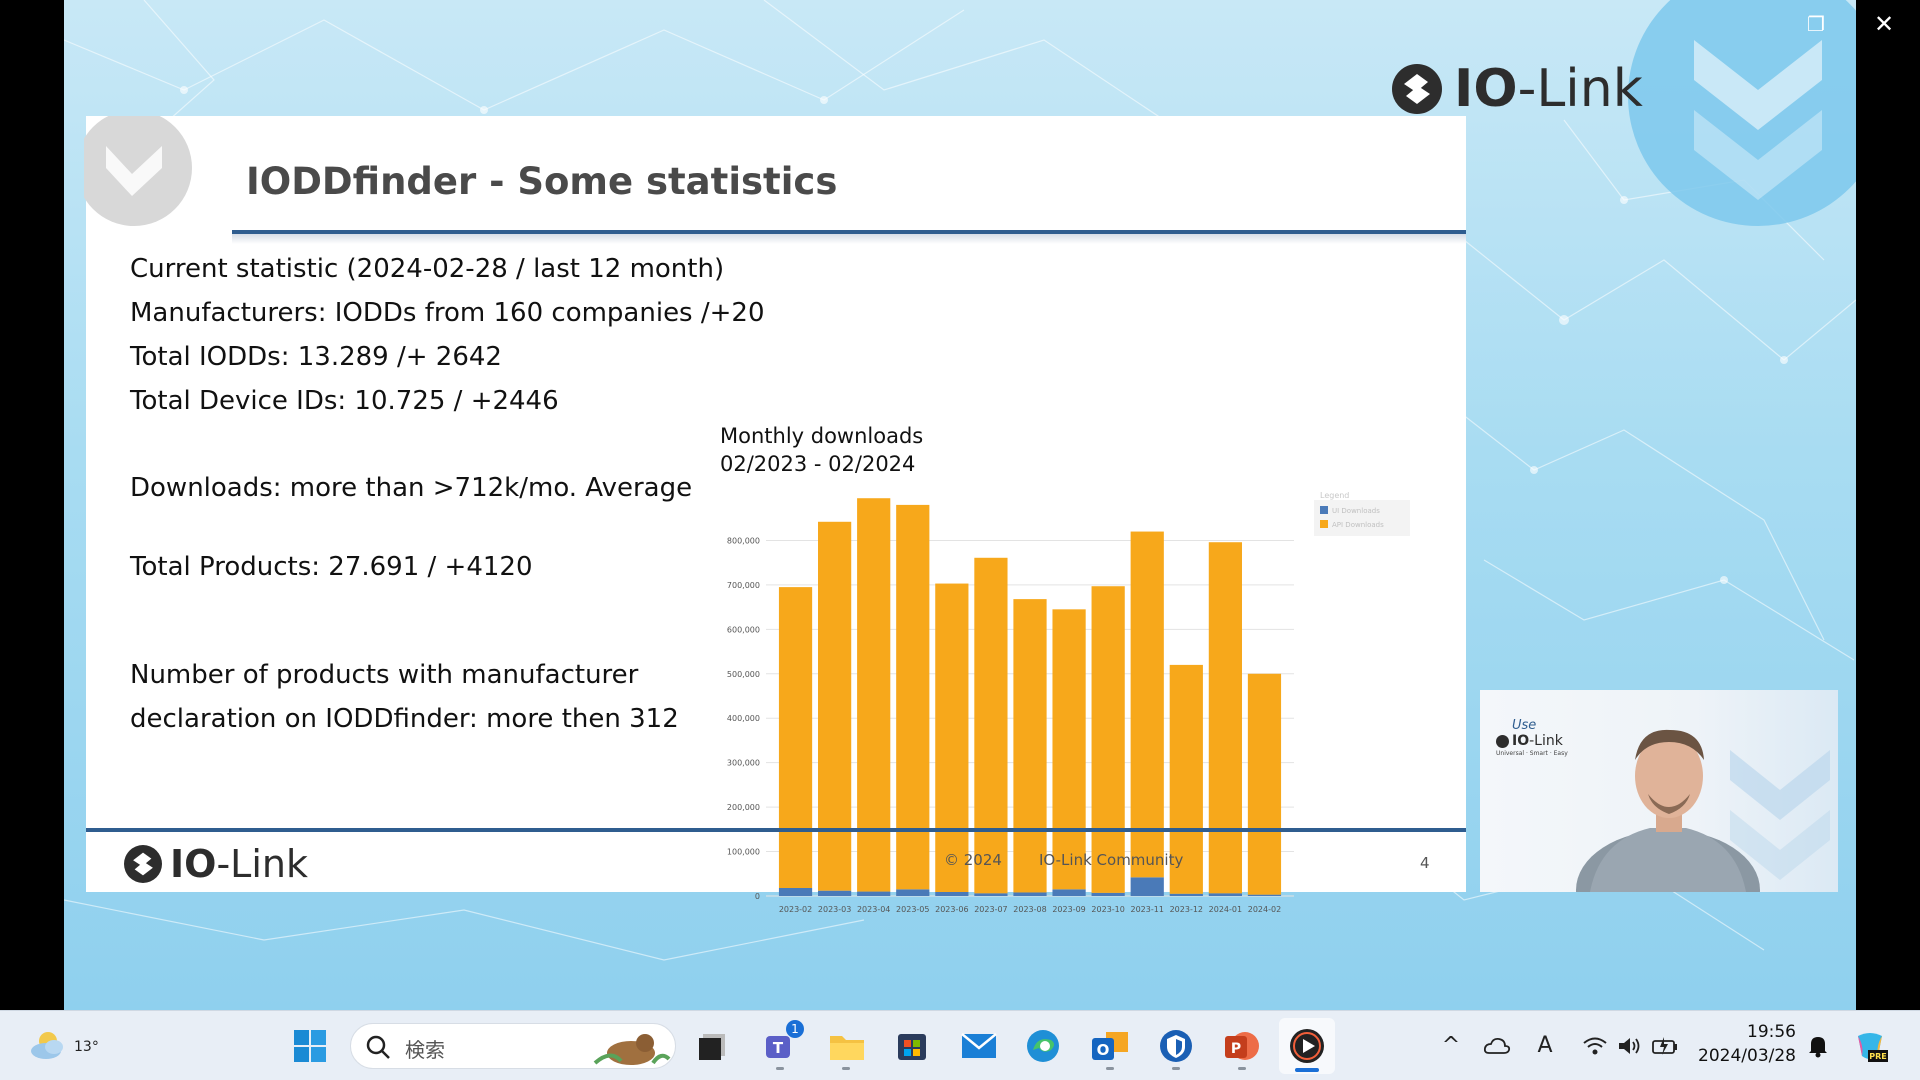 This screenshot has width=1920, height=1080. I want to click on ime-letter-icon: A, so click(1545, 1045).